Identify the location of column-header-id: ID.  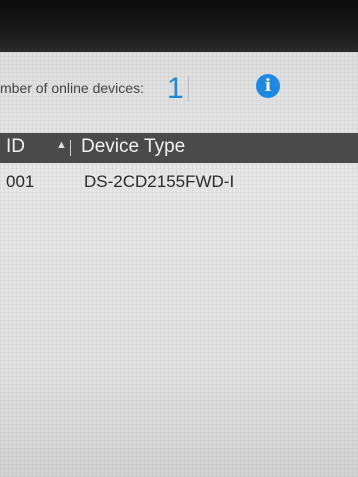
(15, 147).